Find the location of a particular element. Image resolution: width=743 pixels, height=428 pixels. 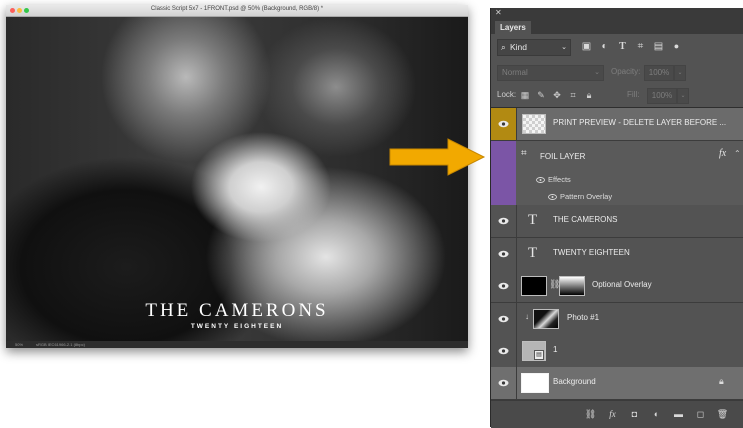

new-layer-icon: ◻ is located at coordinates (700, 414).